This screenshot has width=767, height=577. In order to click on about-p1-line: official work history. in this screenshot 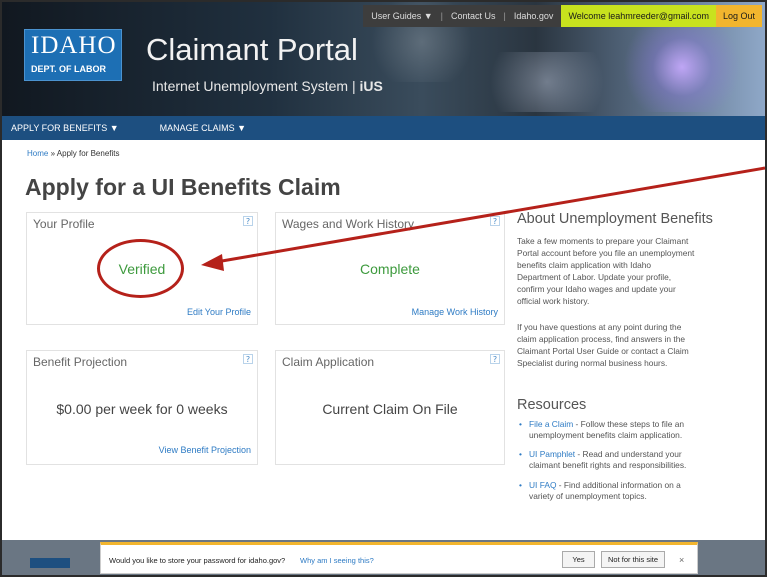, I will do `click(553, 301)`.